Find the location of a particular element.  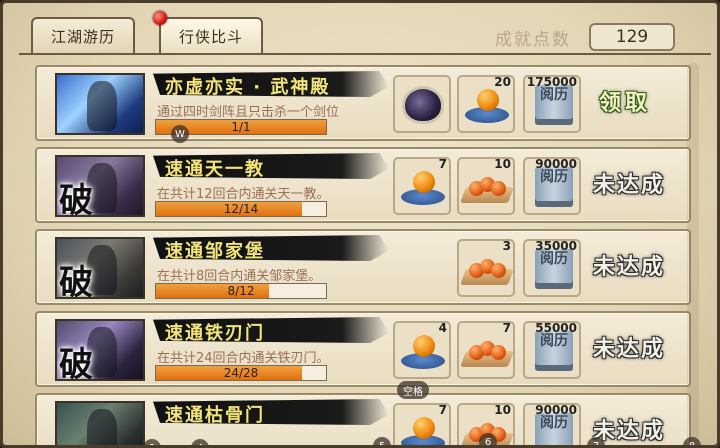

hotkey-hint-w: W is located at coordinates (180, 134).